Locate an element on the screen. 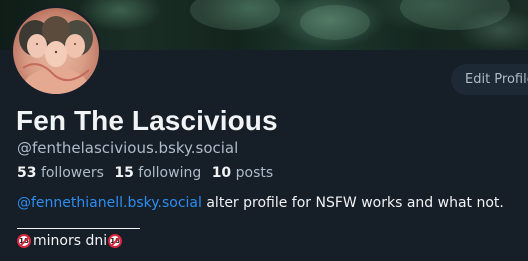 The width and height of the screenshot is (528, 261). followers-label: followers is located at coordinates (72, 173).